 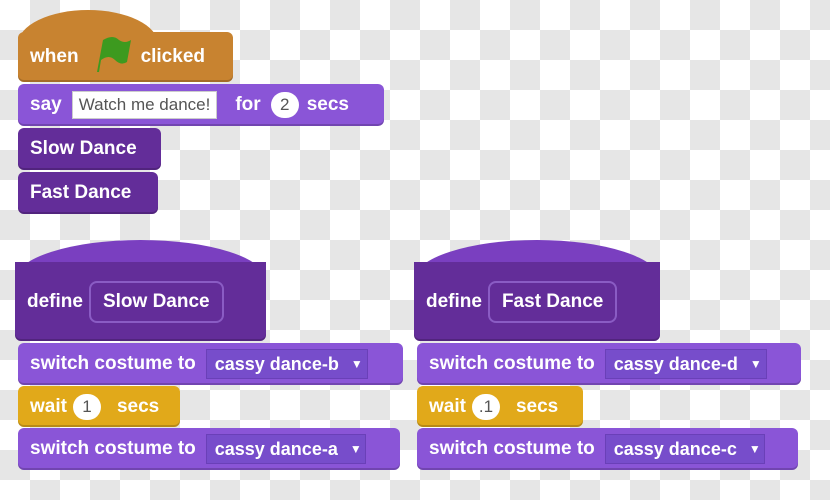 I want to click on wait-block: wait 1 secs, so click(x=99, y=406).